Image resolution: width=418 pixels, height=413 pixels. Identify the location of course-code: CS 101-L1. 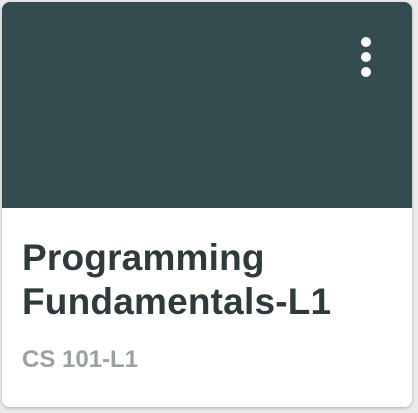
(80, 359).